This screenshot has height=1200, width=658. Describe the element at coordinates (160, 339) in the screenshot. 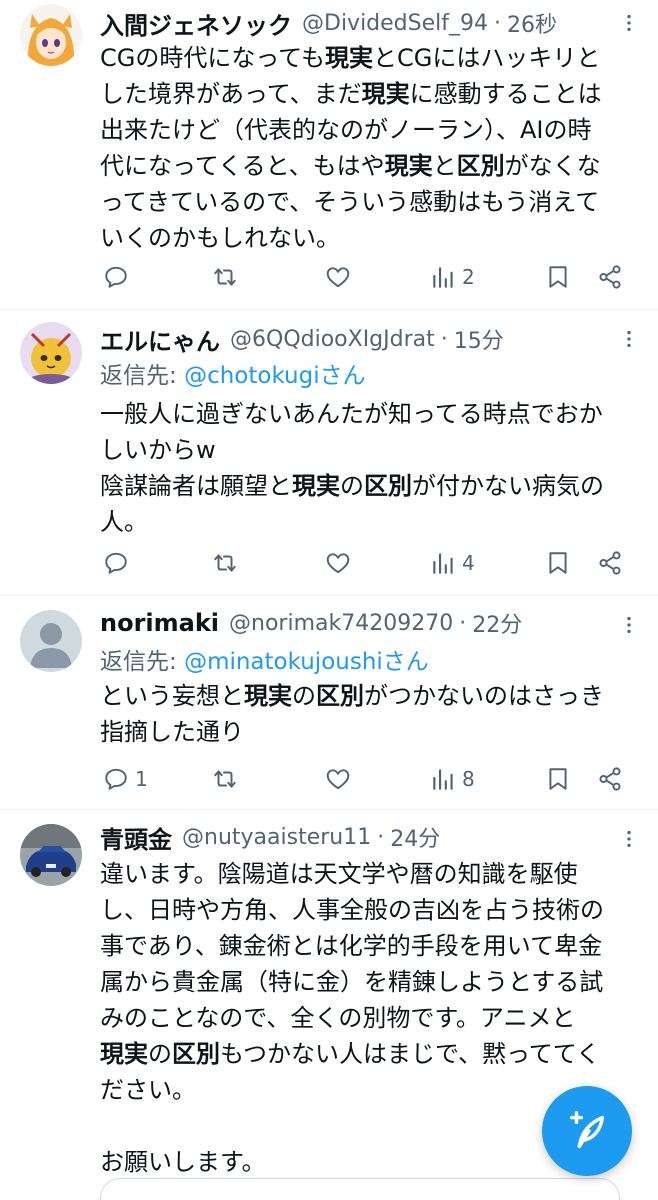

I see `display-name: エルにゃん` at that location.